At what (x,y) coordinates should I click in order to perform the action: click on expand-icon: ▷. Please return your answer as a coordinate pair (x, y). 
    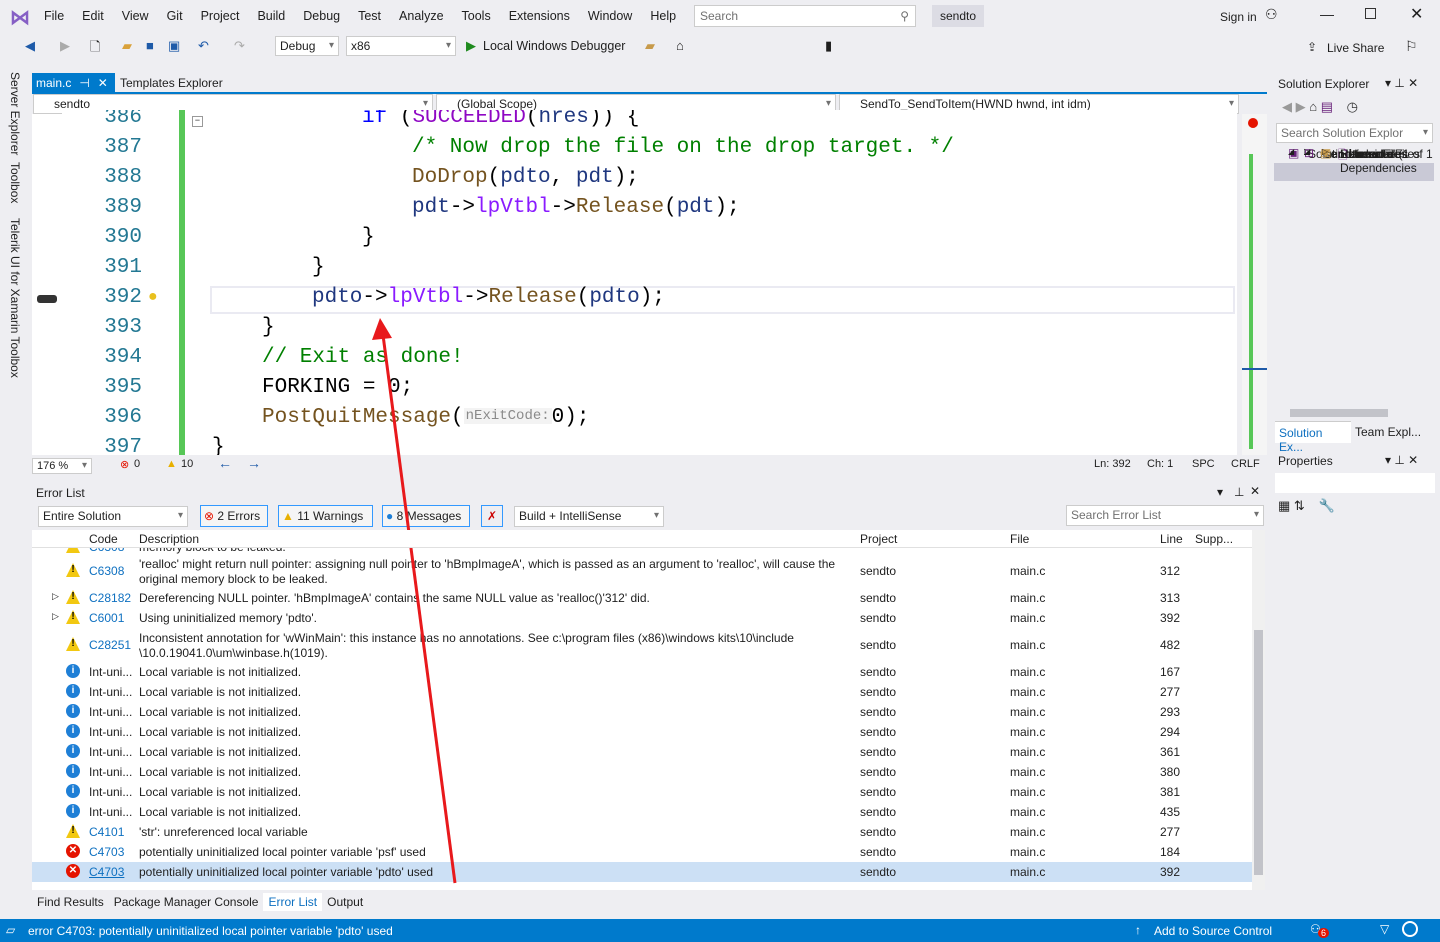
    Looking at the image, I should click on (55, 596).